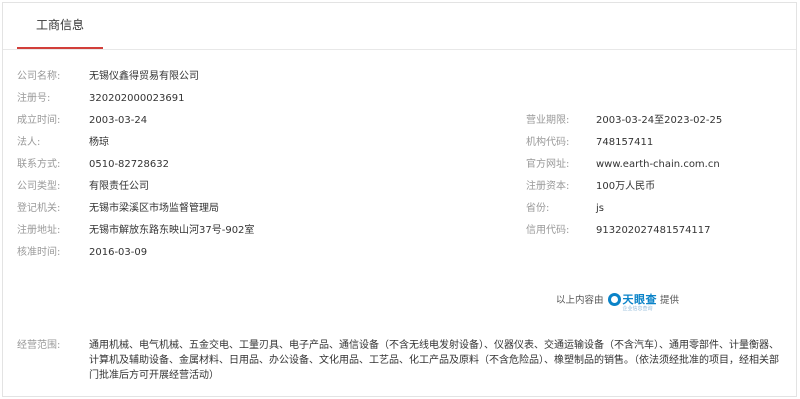 This screenshot has width=800, height=399. Describe the element at coordinates (247, 99) in the screenshot. I see `field-registration-number: 注册号: 320202000023691` at that location.